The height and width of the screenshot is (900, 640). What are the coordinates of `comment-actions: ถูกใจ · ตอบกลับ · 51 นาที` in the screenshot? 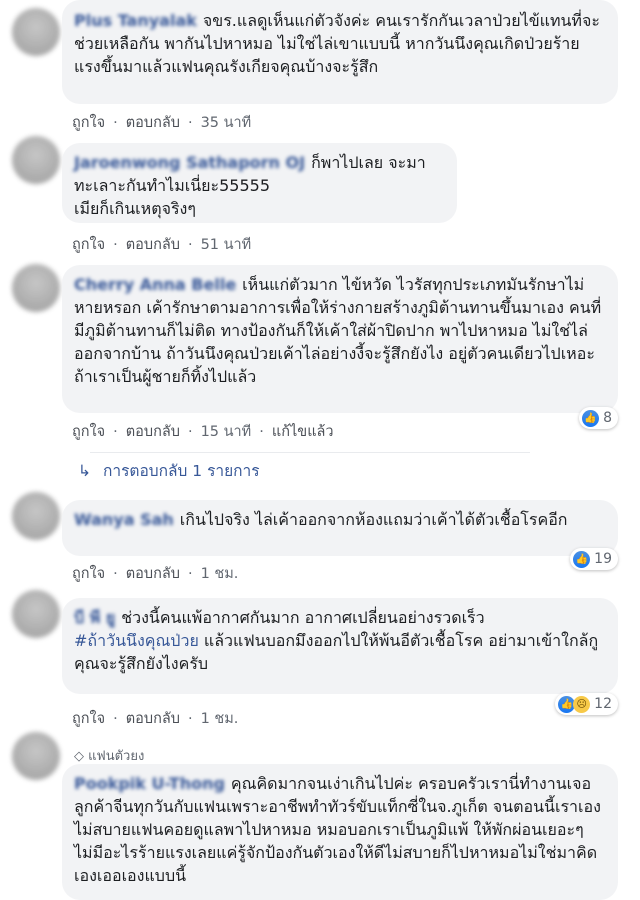 It's located at (161, 244).